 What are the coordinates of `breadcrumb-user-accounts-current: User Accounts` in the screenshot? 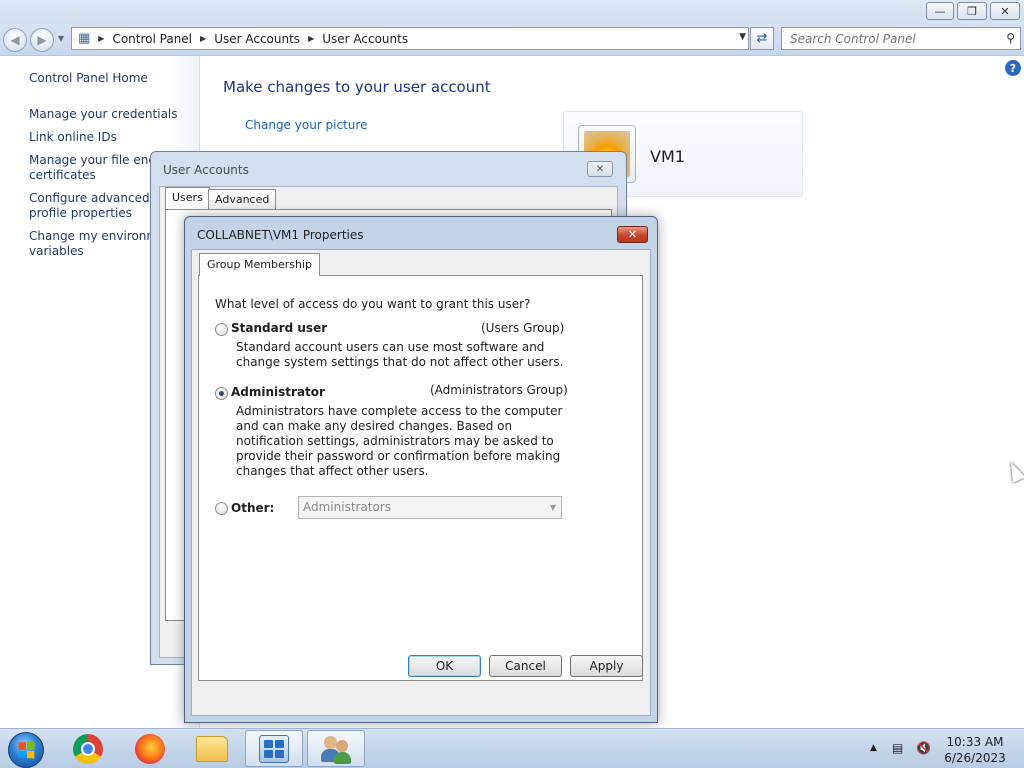 It's located at (365, 39).